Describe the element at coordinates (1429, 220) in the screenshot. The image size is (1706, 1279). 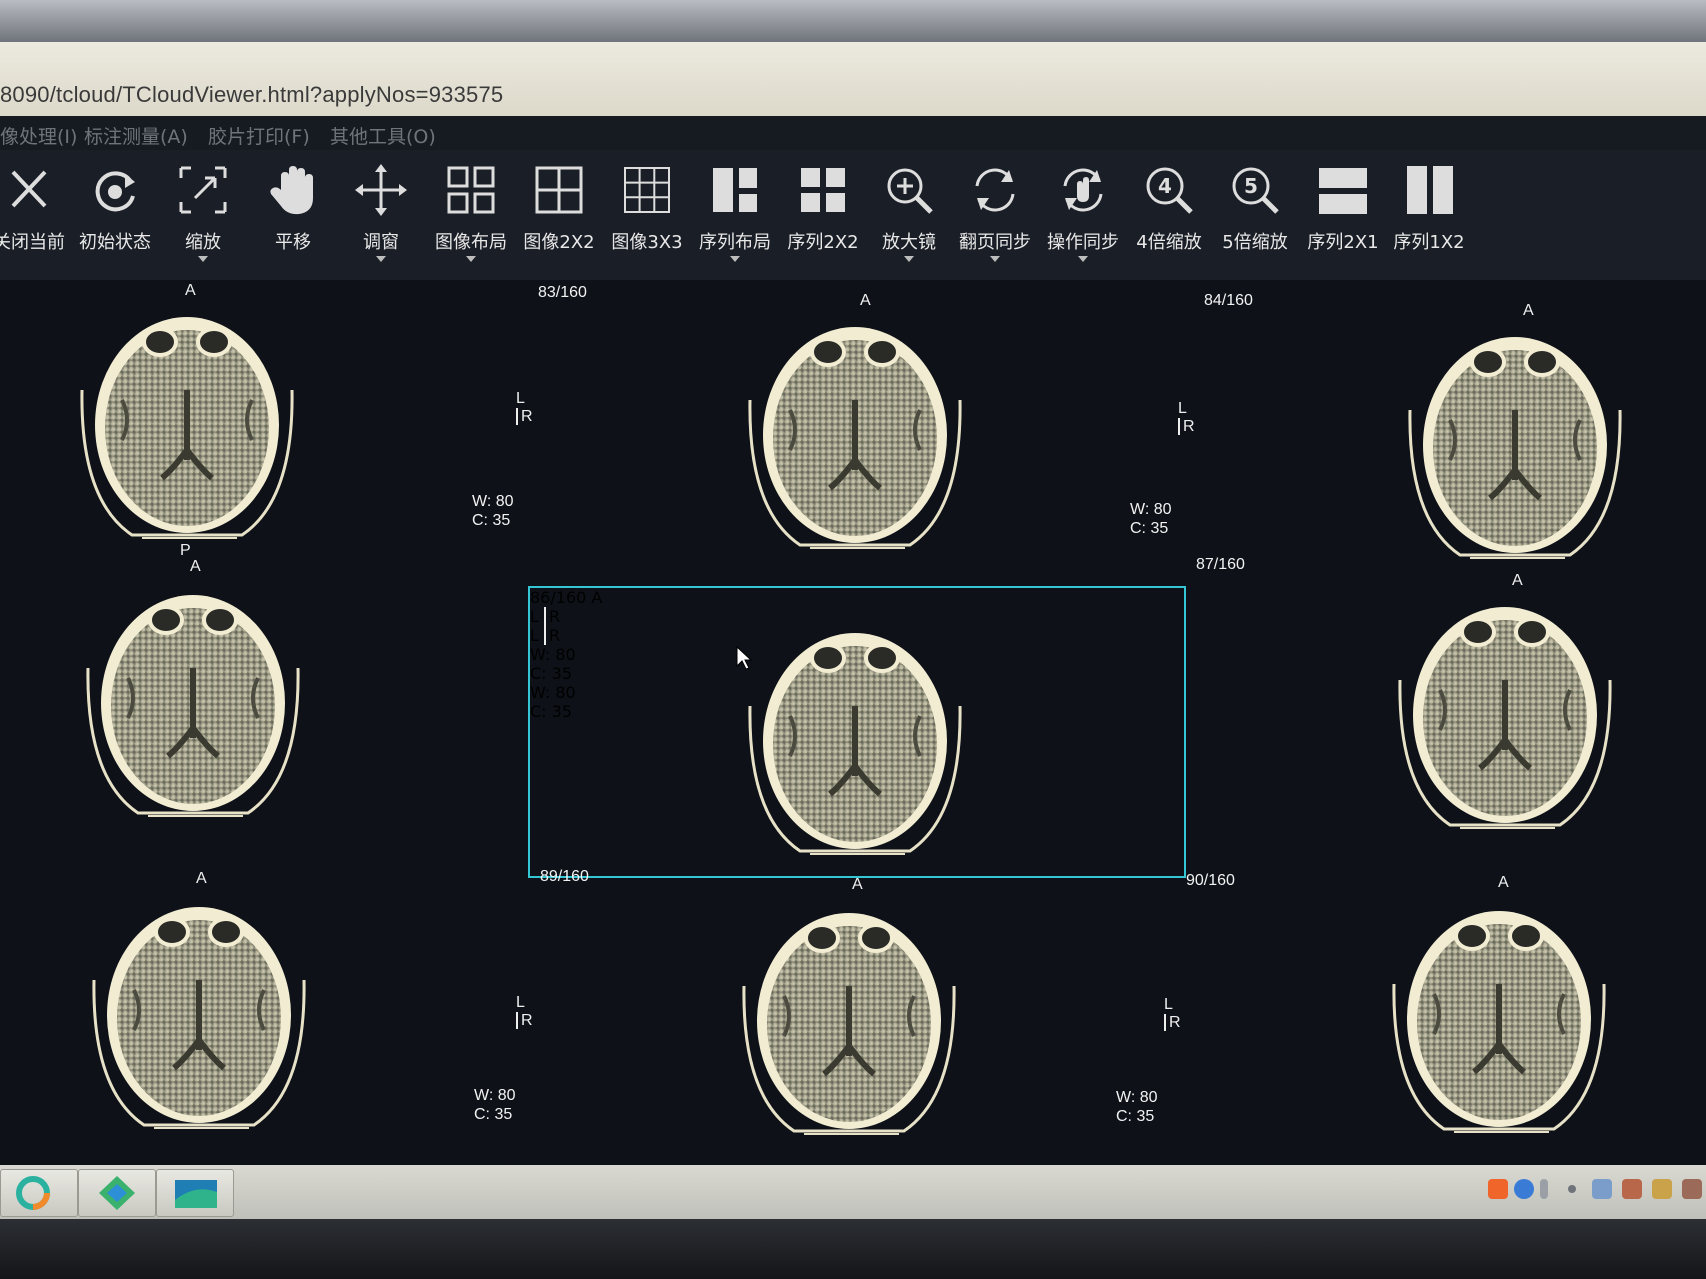
I see `series-1x2-button: 序列1X2` at that location.